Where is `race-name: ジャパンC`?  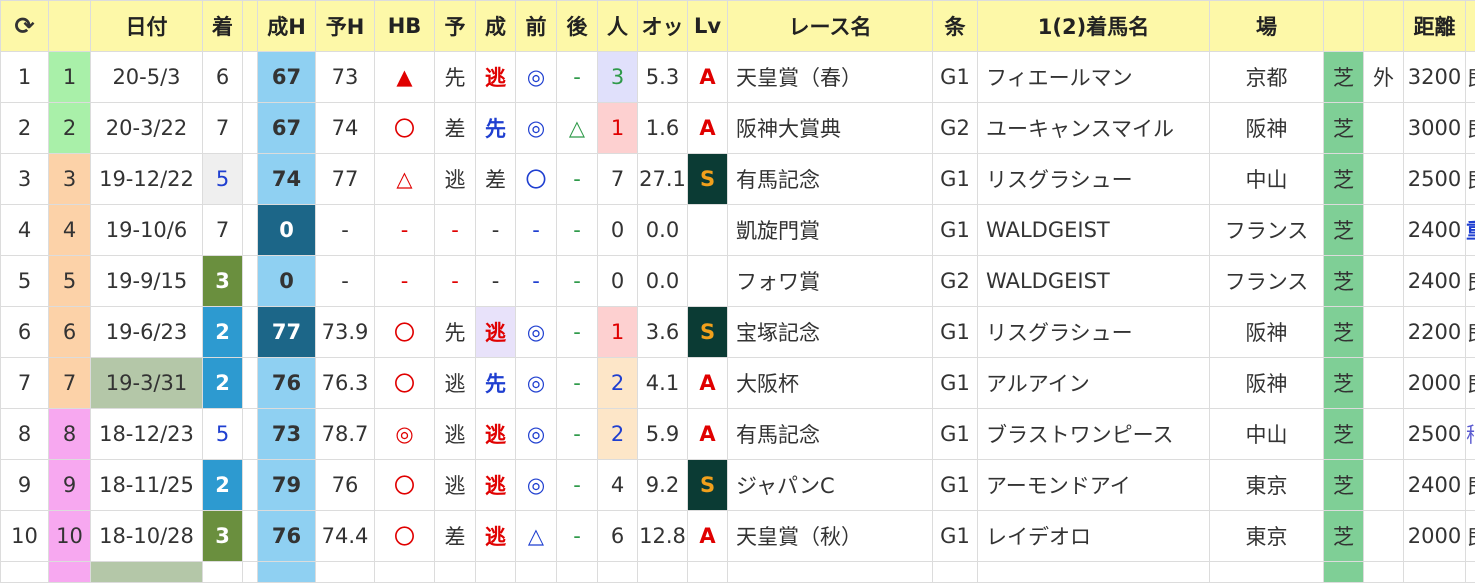 race-name: ジャパンC is located at coordinates (830, 485).